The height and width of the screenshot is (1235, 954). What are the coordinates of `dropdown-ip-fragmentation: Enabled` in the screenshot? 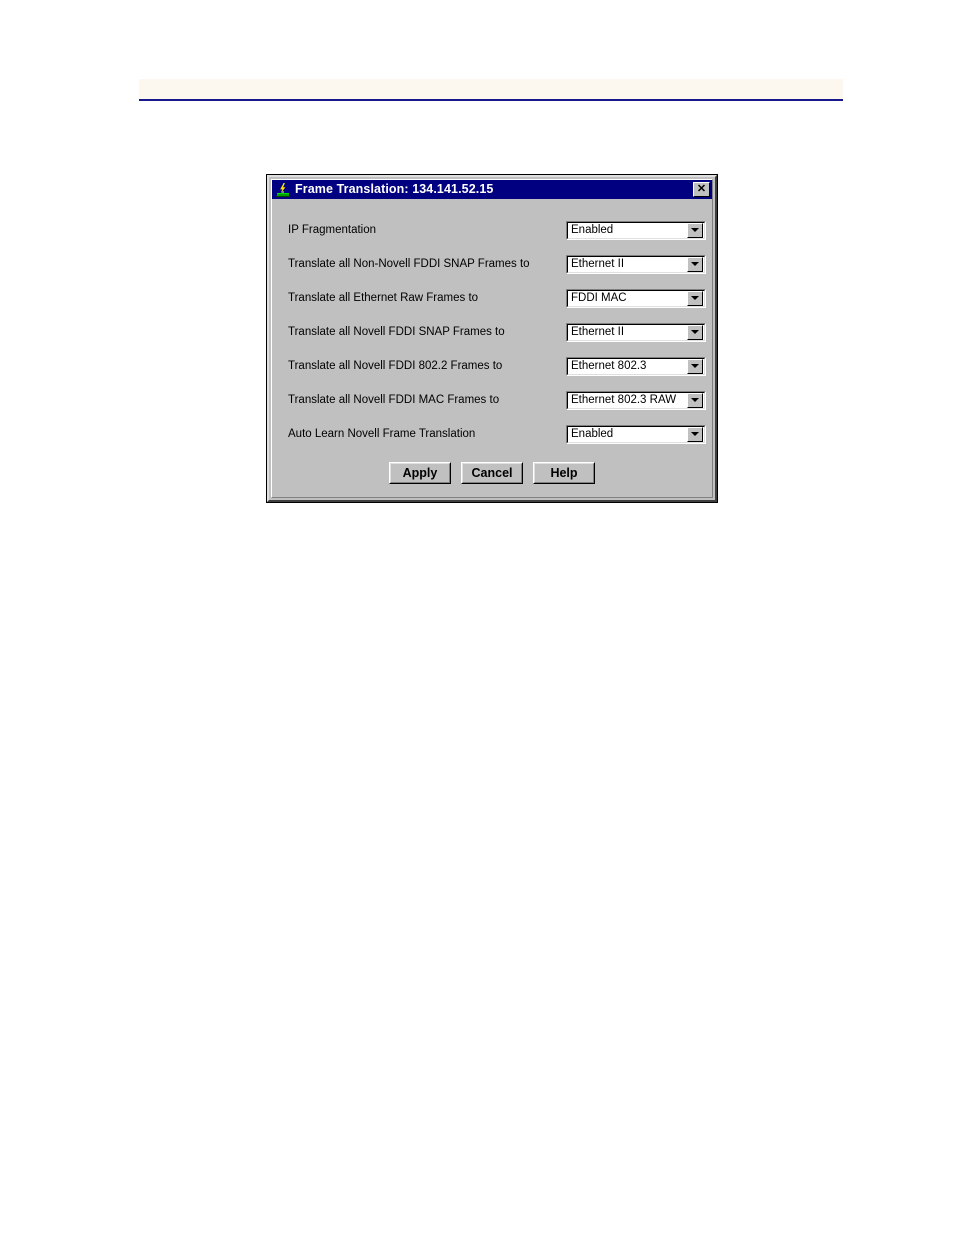 It's located at (636, 230).